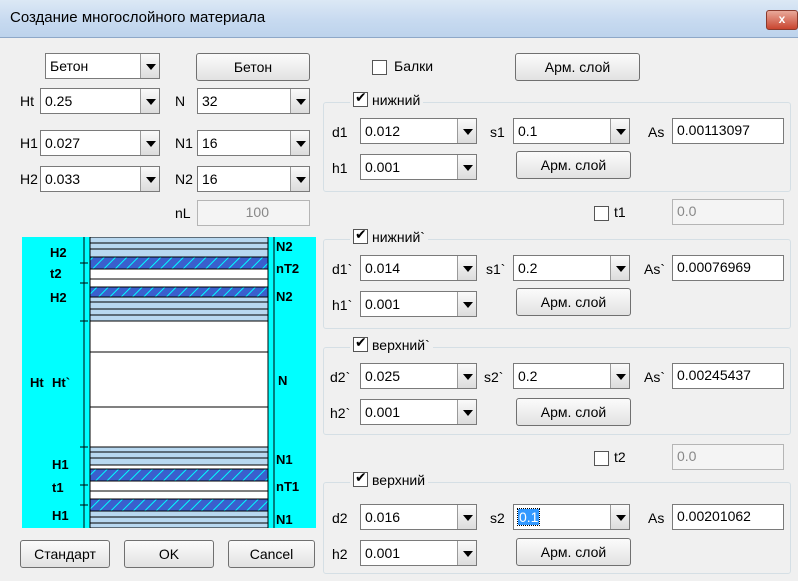  I want to click on group-lower-title: нижний, so click(387, 99).